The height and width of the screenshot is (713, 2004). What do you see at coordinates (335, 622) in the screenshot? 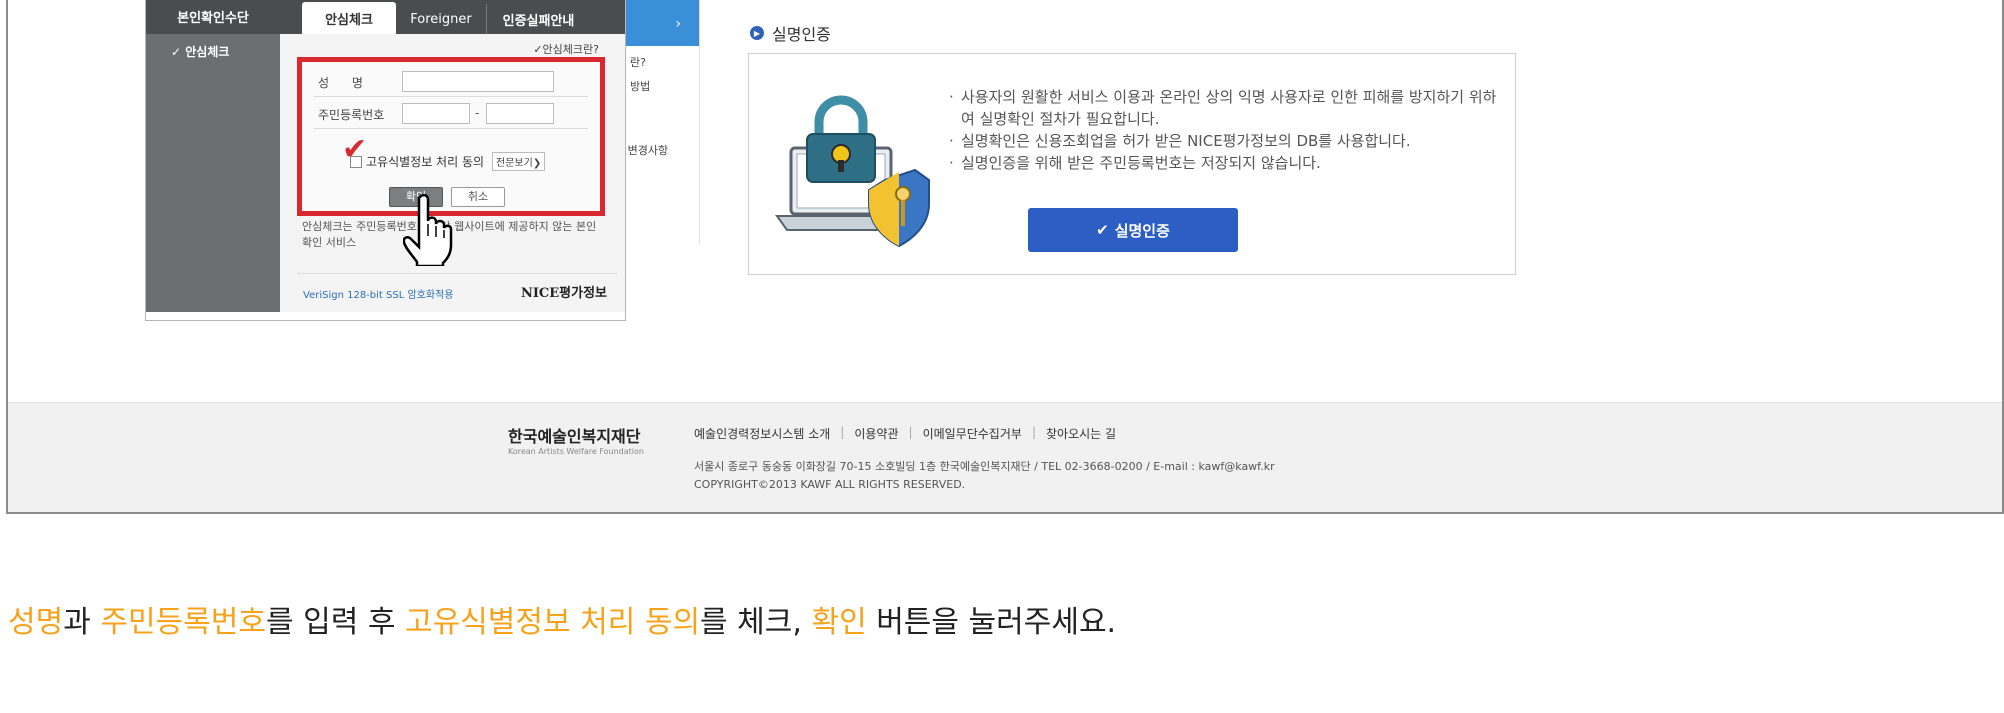
I see `caption-text: 를 입력 후` at bounding box center [335, 622].